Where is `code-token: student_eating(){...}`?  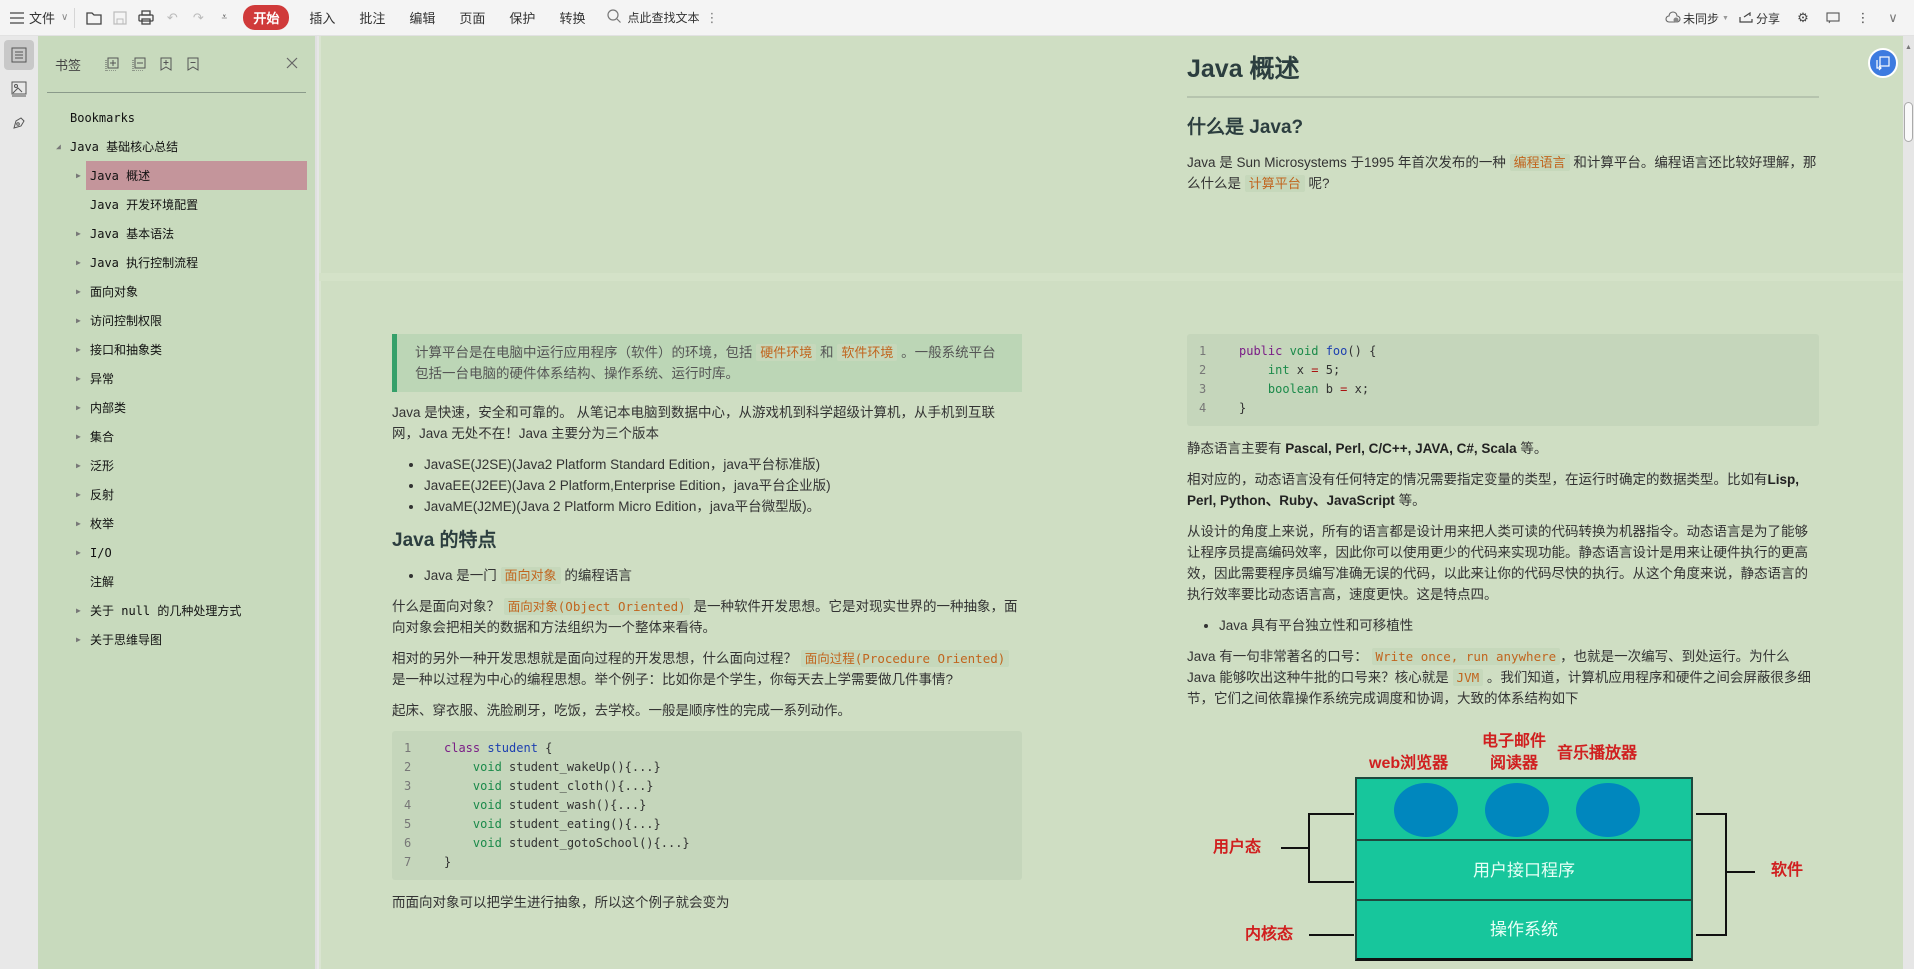
code-token: student_eating(){...} is located at coordinates (581, 824).